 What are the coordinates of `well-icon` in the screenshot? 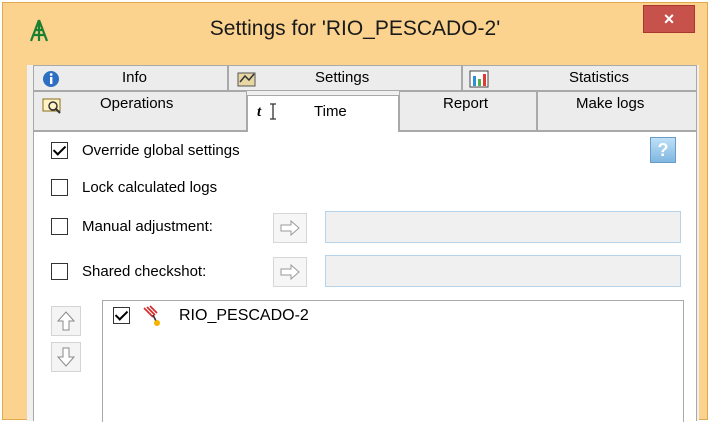 It's located at (152, 318).